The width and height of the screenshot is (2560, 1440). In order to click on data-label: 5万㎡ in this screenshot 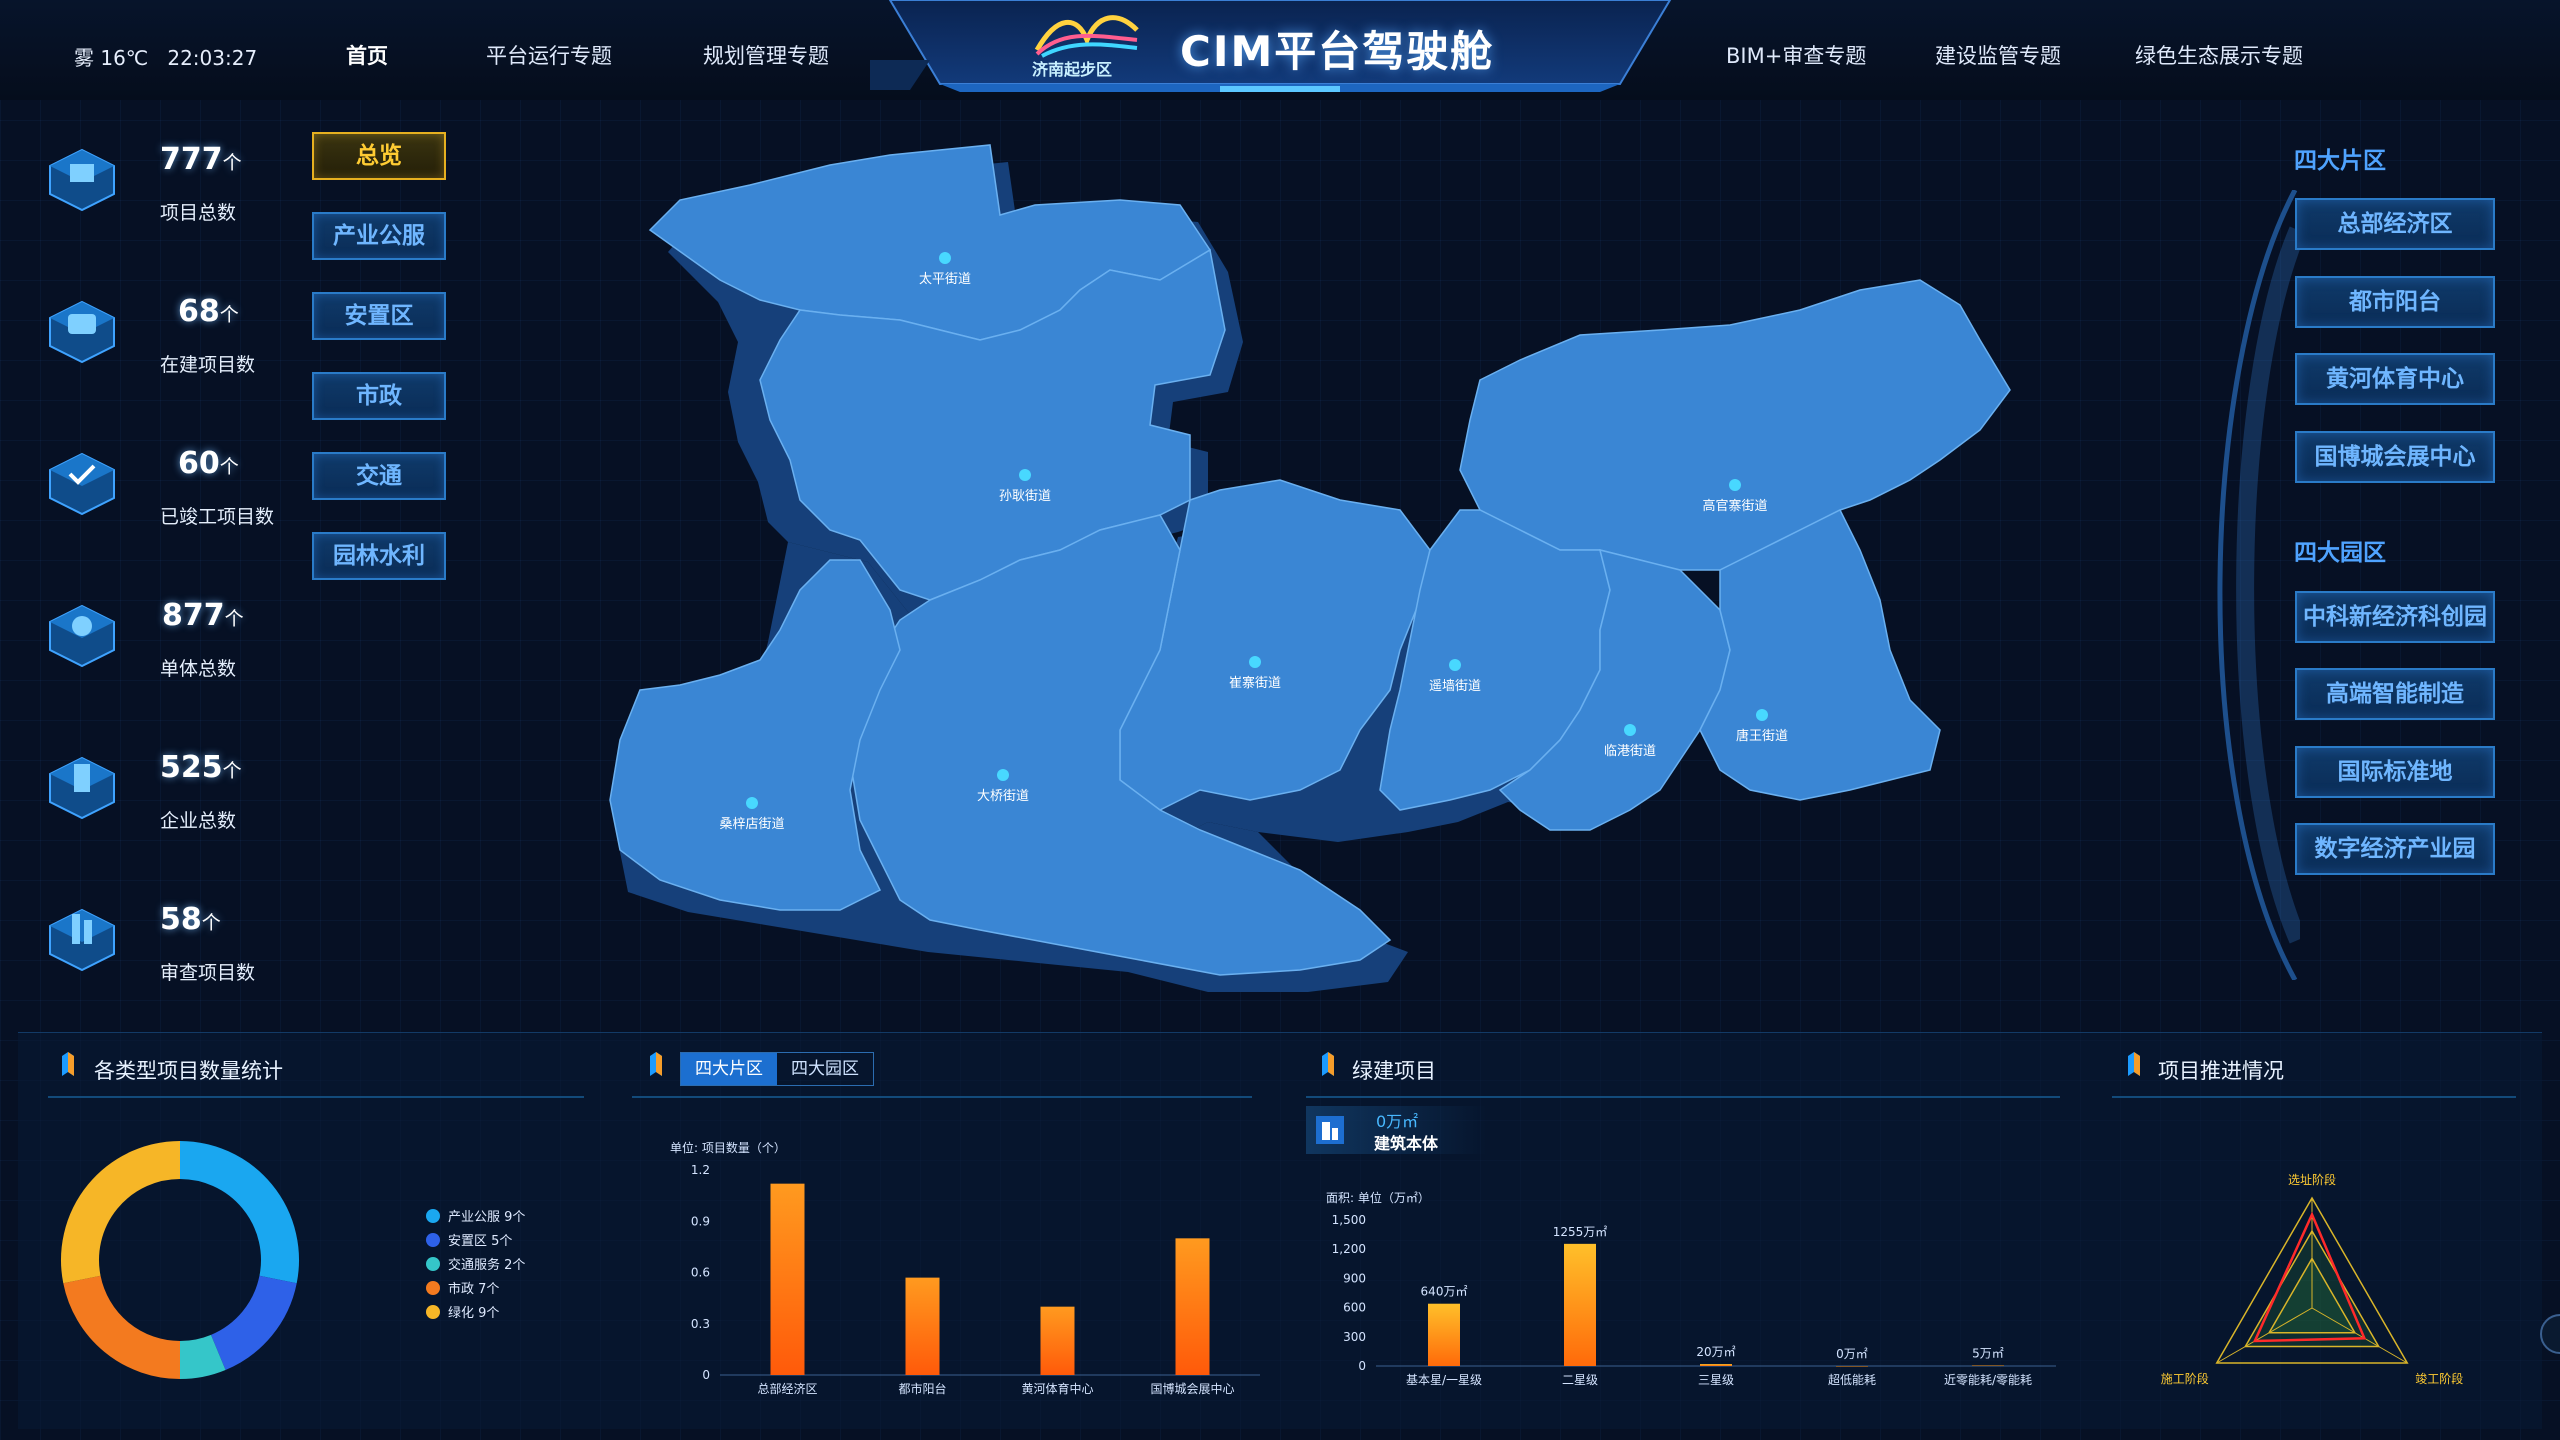, I will do `click(1988, 1354)`.